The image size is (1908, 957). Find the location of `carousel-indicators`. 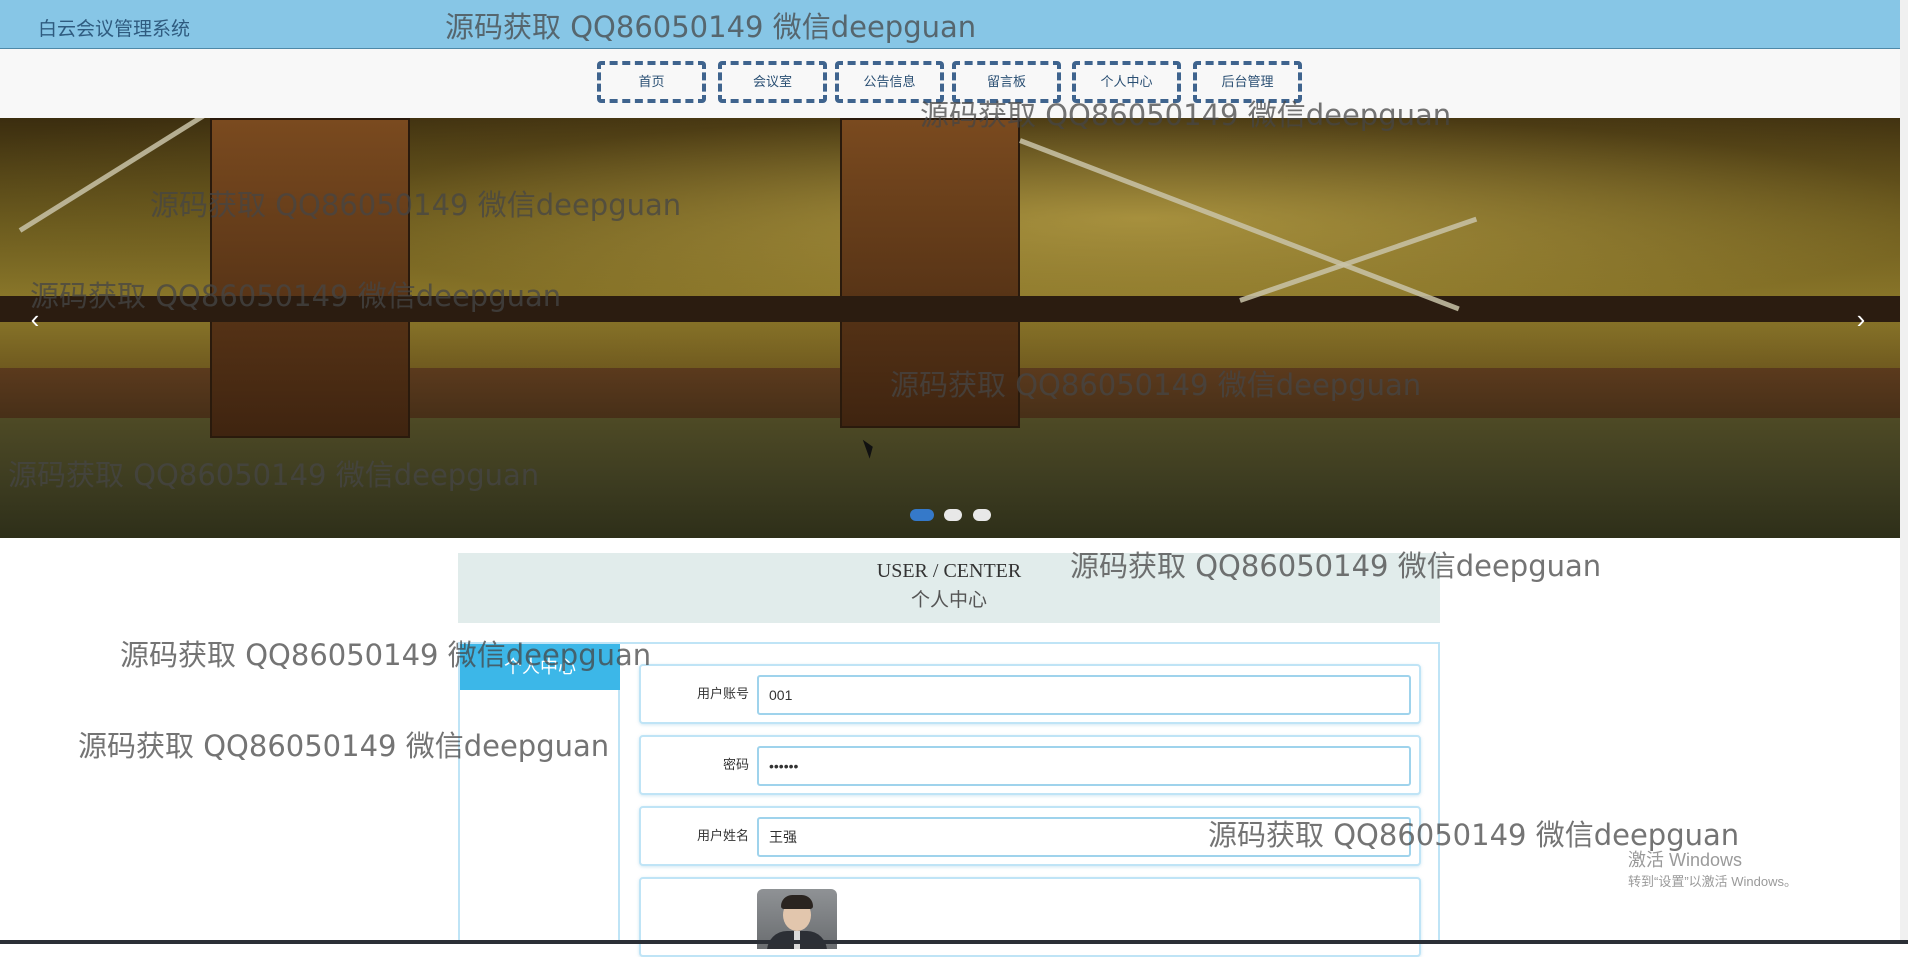

carousel-indicators is located at coordinates (953, 517).